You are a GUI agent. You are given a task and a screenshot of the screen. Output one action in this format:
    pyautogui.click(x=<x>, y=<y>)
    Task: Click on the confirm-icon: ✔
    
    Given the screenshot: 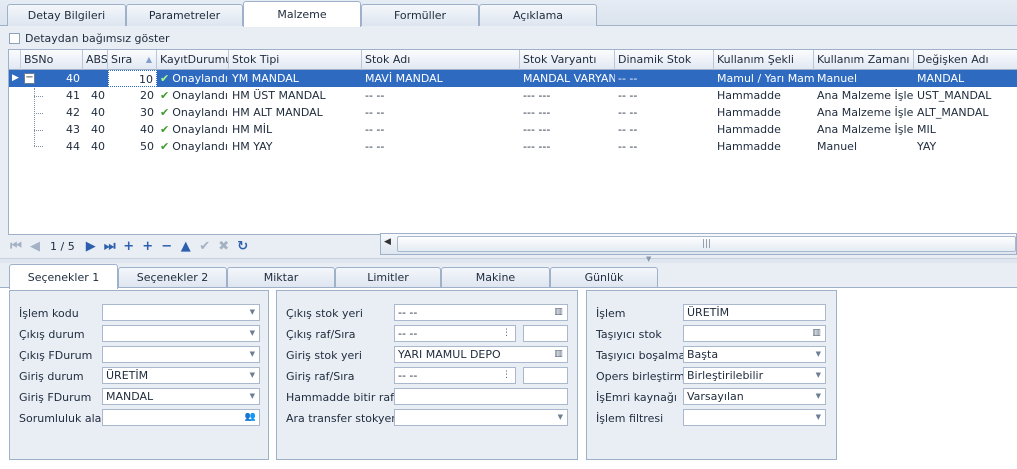 What is the action you would take?
    pyautogui.click(x=205, y=246)
    